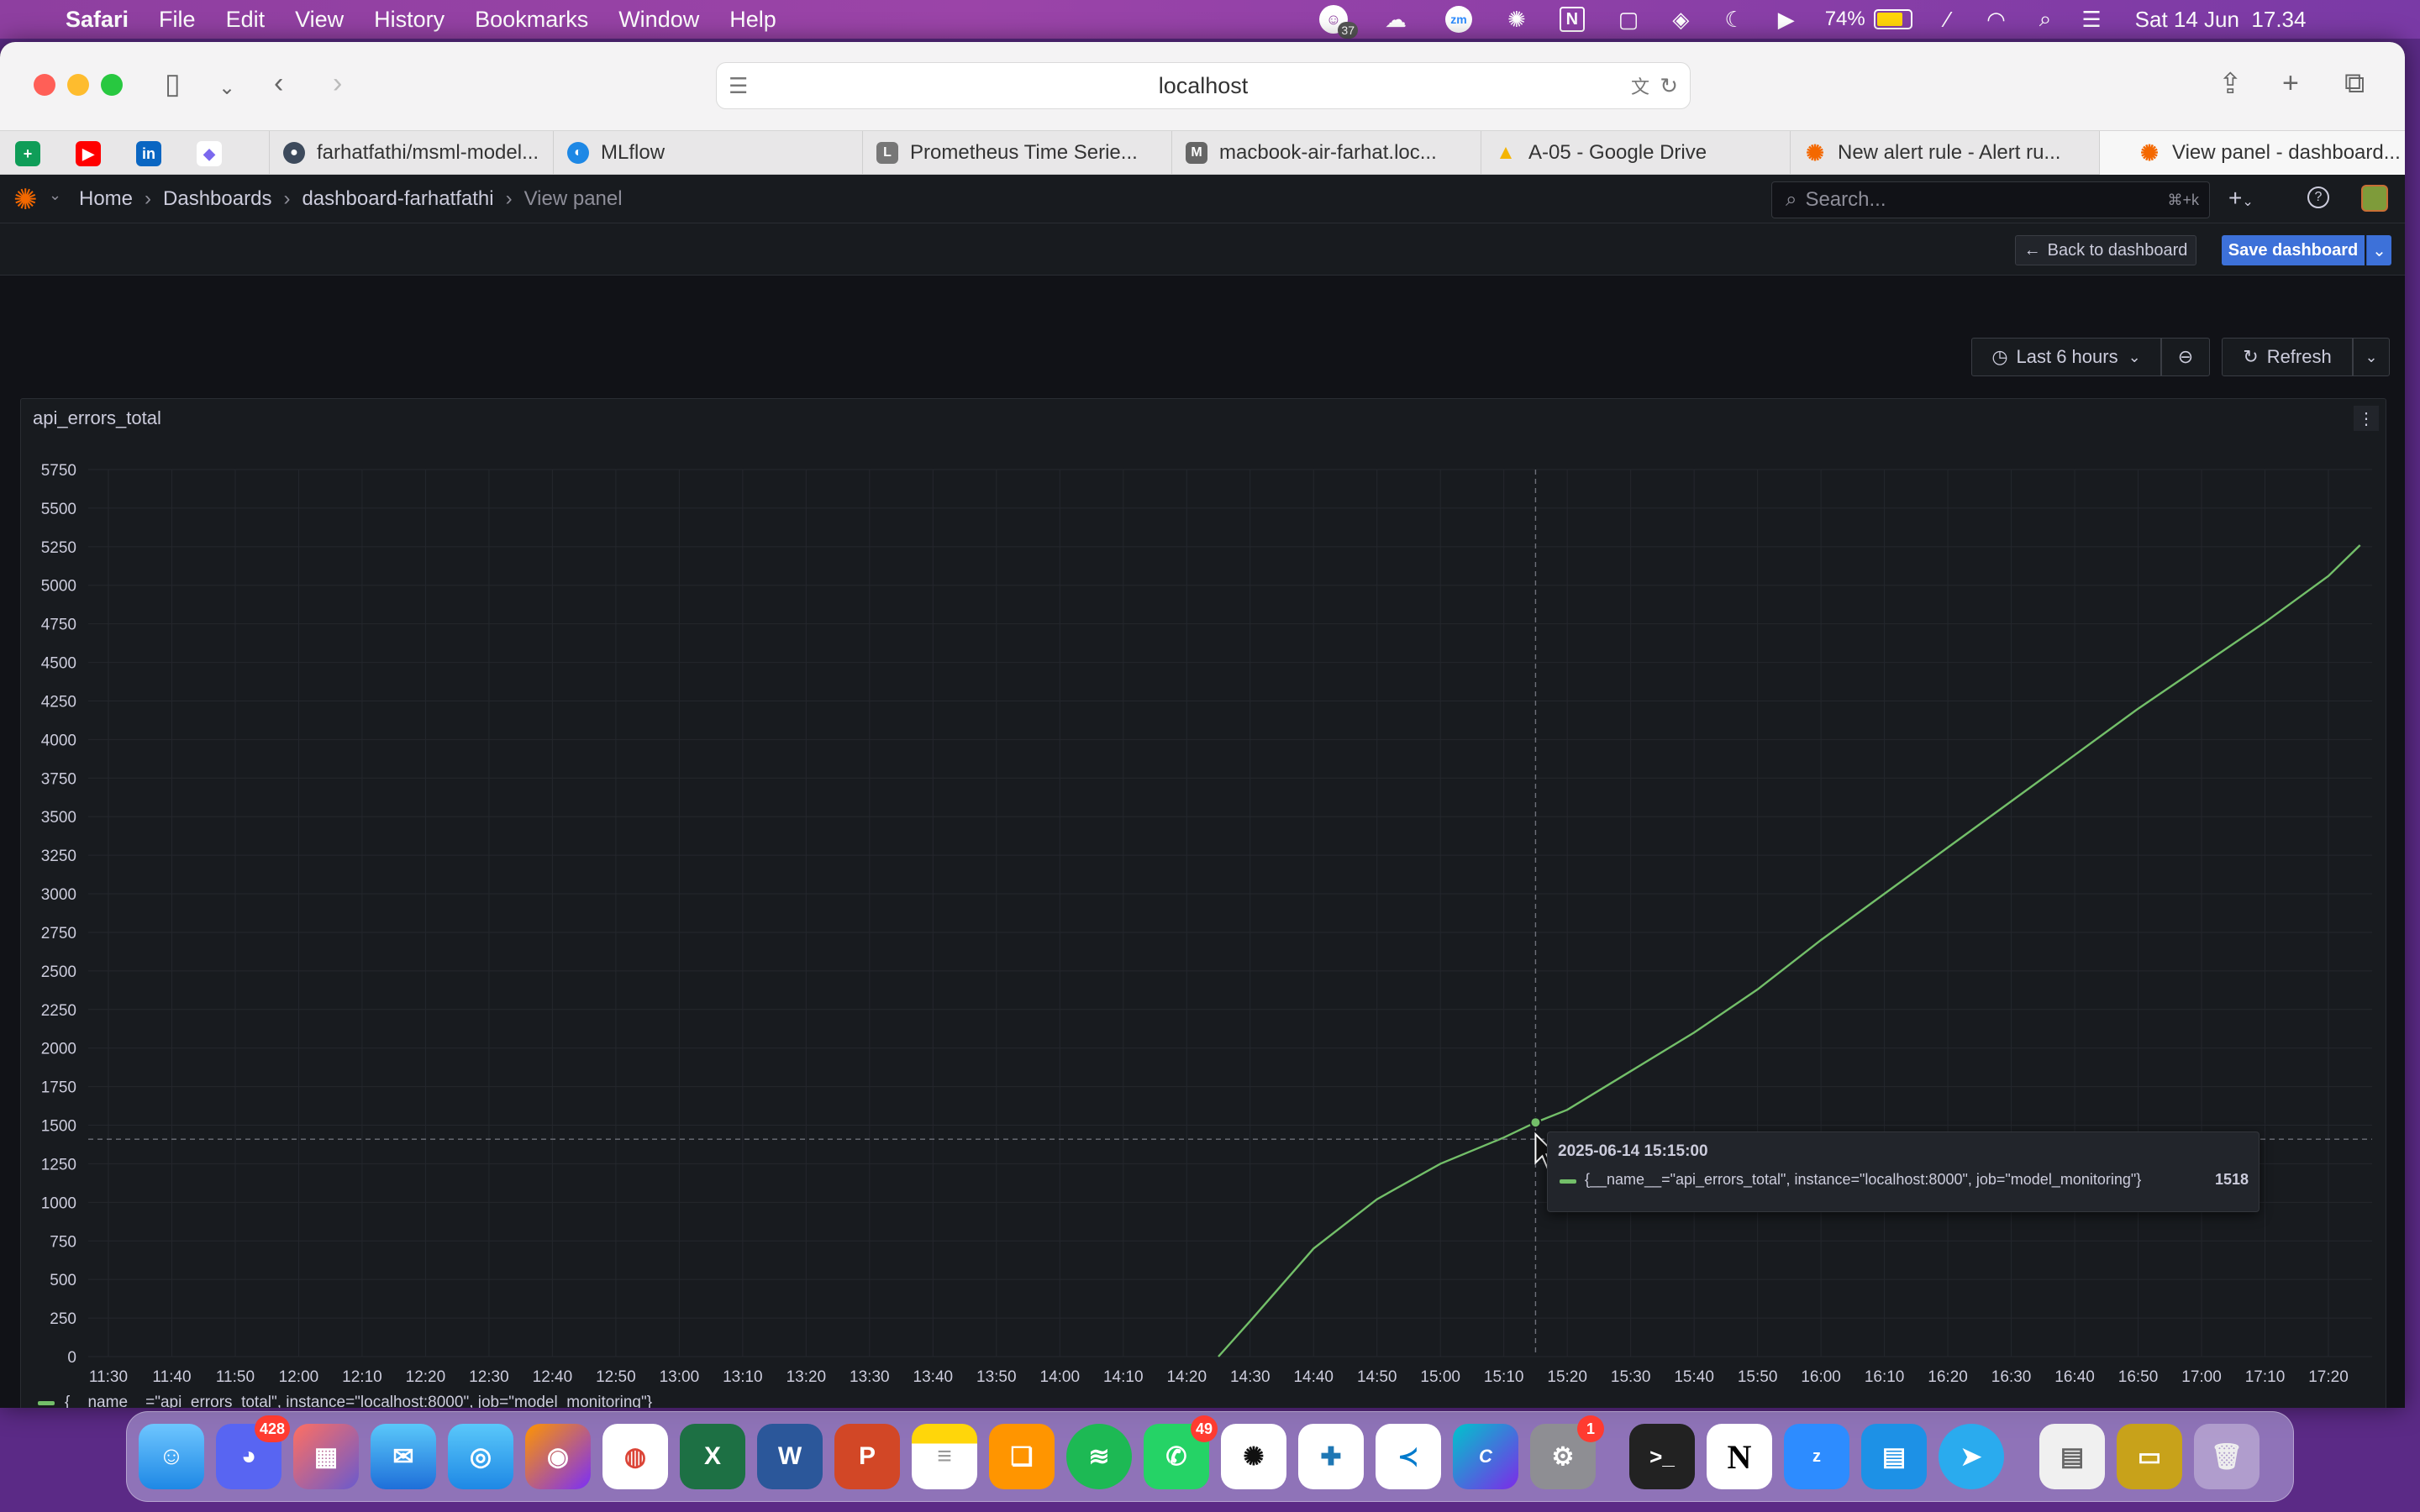 Image resolution: width=2420 pixels, height=1512 pixels. I want to click on add-icon: +⌄, so click(2241, 198).